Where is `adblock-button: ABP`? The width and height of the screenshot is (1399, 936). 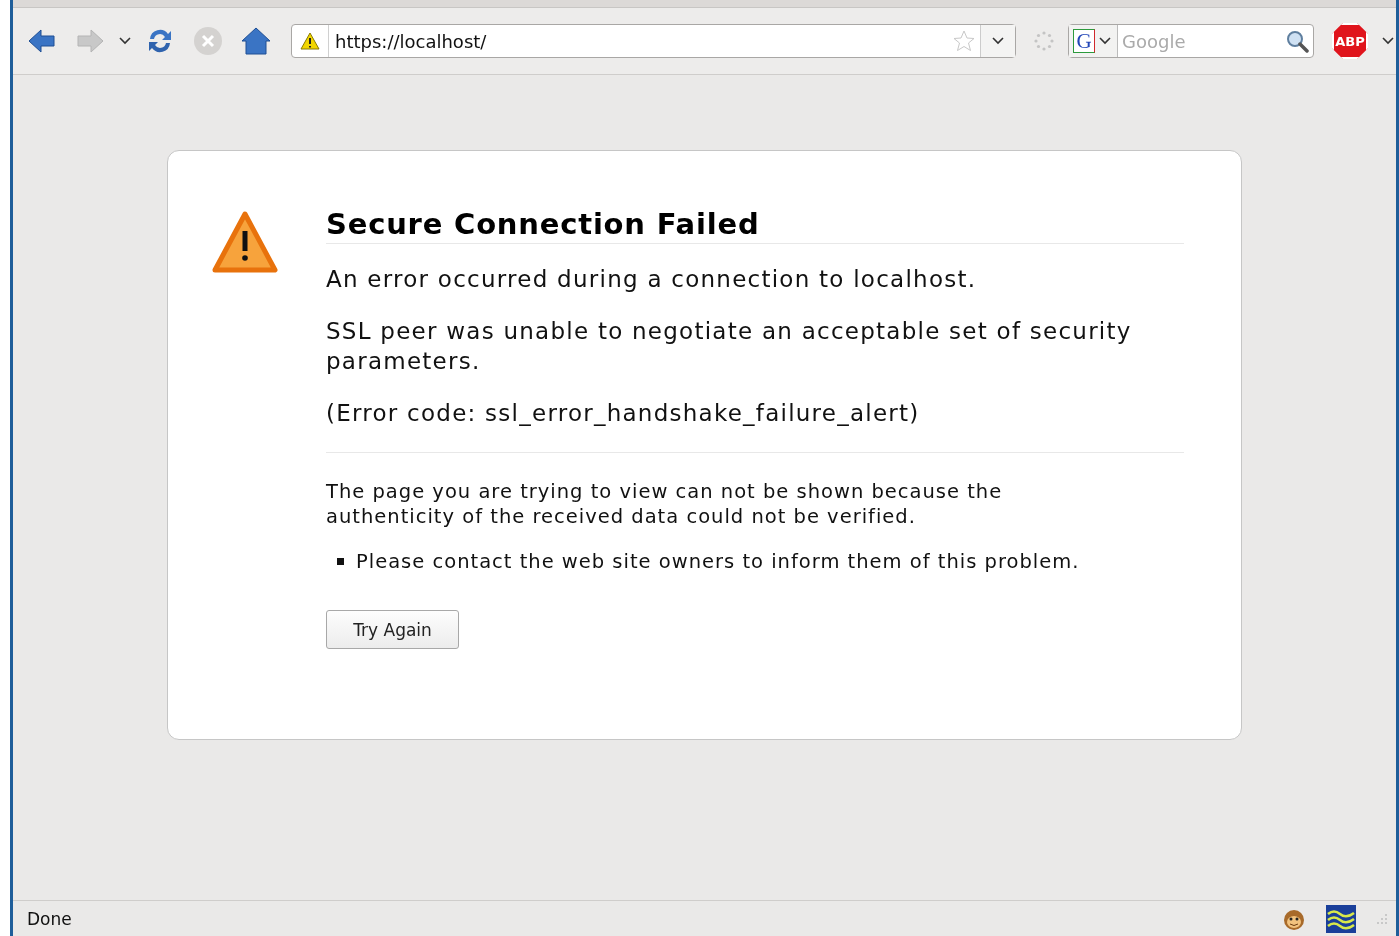
adblock-button: ABP is located at coordinates (1350, 41).